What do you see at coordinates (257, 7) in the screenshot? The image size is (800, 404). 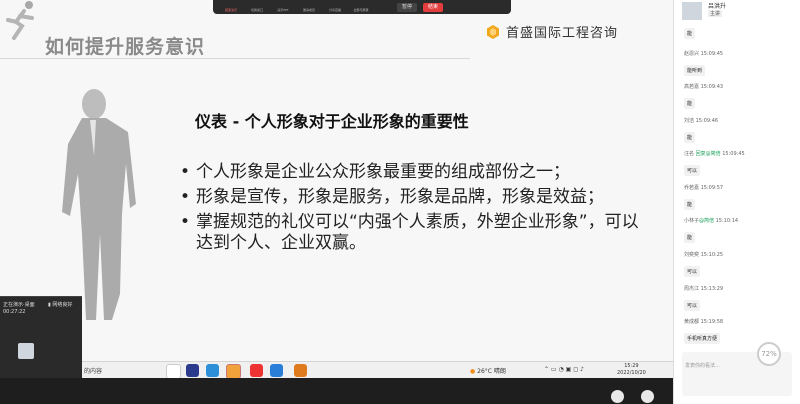 I see `switch-window-tool: 切换窗口` at bounding box center [257, 7].